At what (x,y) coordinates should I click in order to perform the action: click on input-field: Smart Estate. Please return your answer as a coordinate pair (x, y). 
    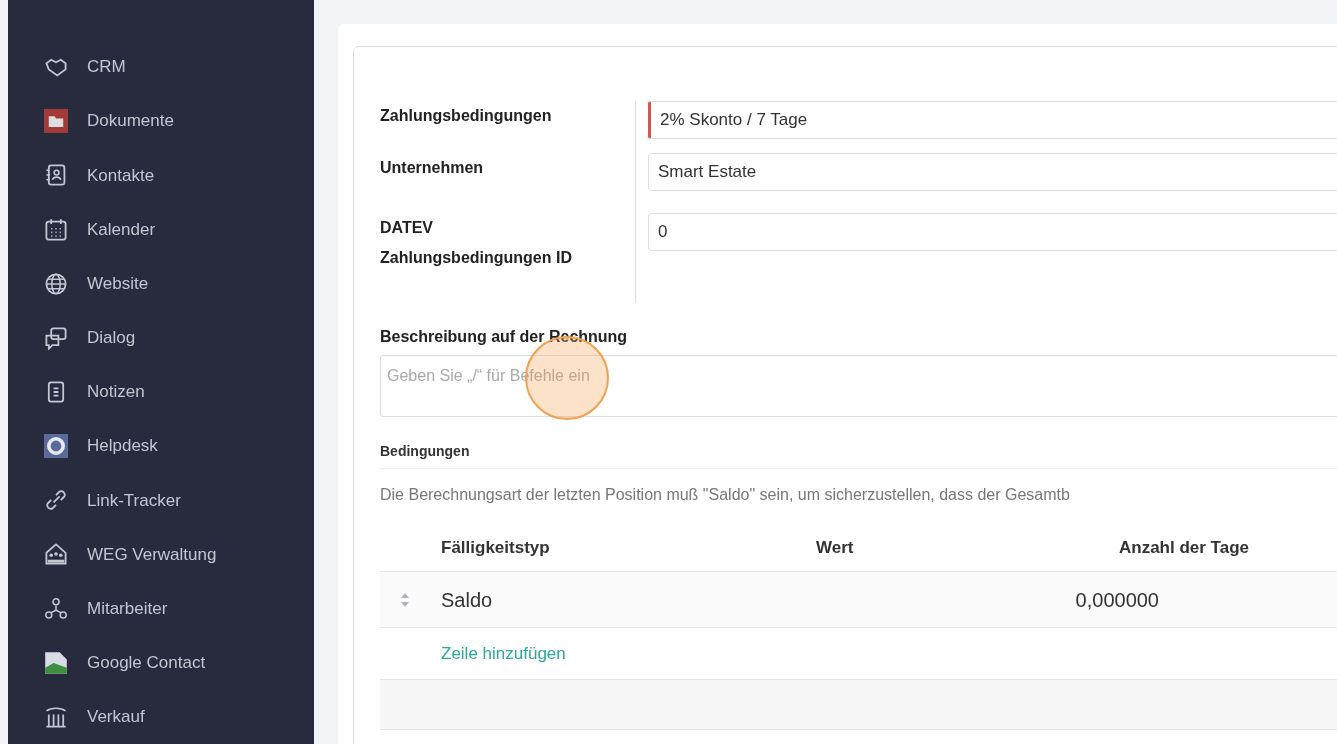
    Looking at the image, I should click on (992, 172).